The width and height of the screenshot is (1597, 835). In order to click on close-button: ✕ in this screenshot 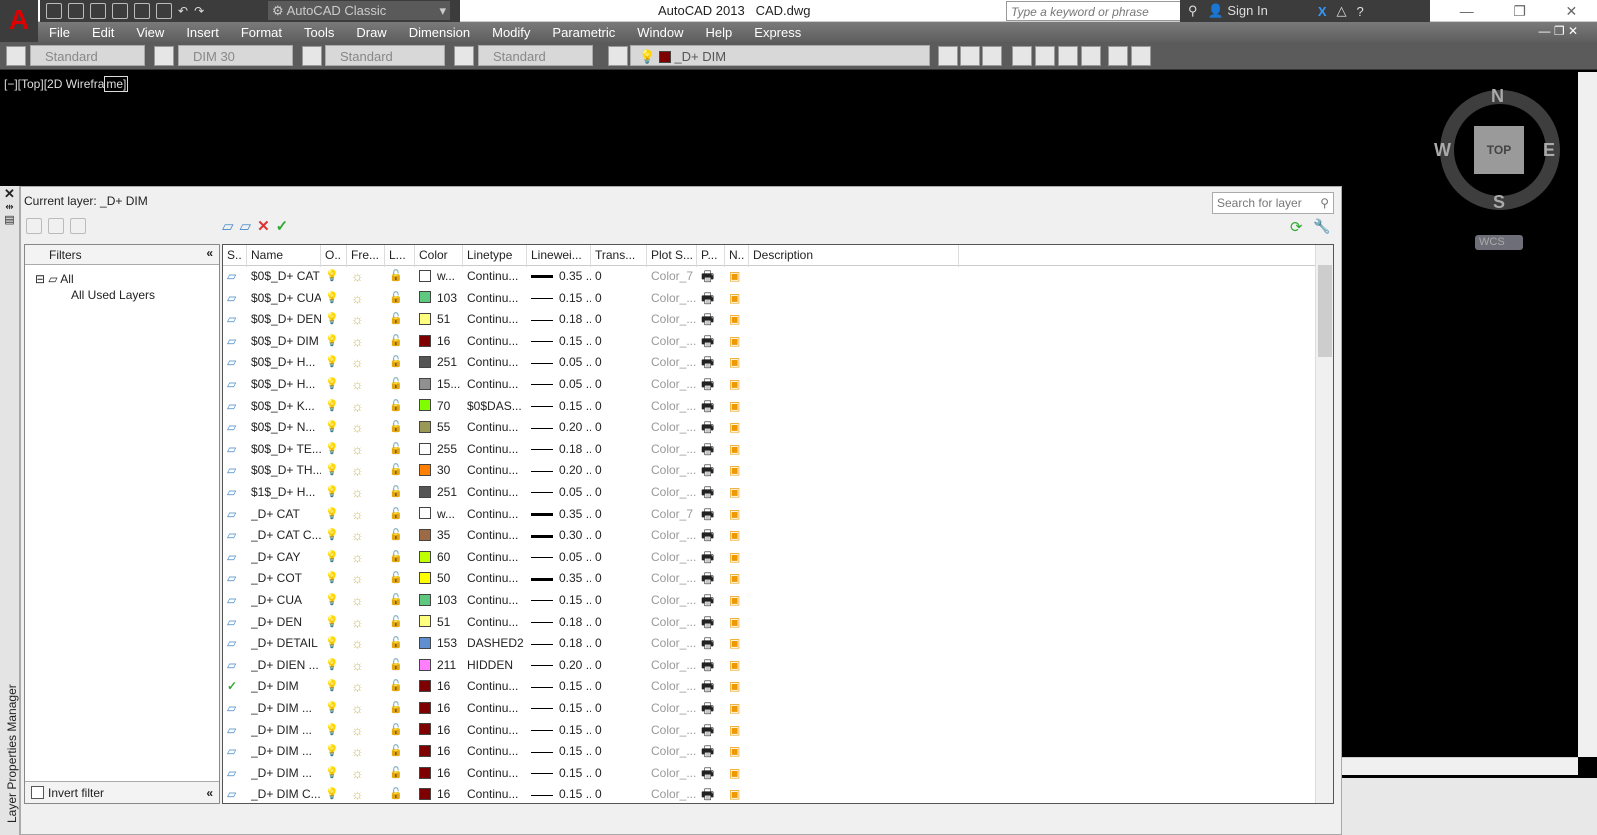, I will do `click(1571, 11)`.